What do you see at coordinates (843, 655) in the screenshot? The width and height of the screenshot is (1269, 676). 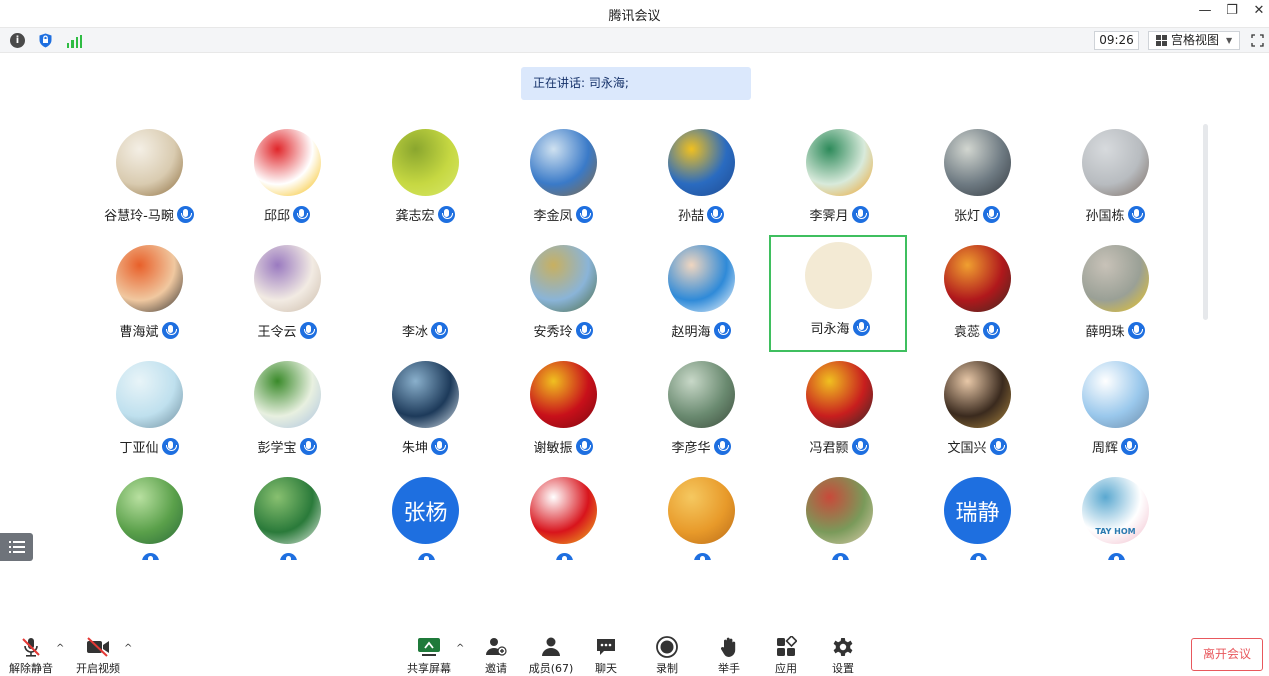 I see `settings-button: 设置` at bounding box center [843, 655].